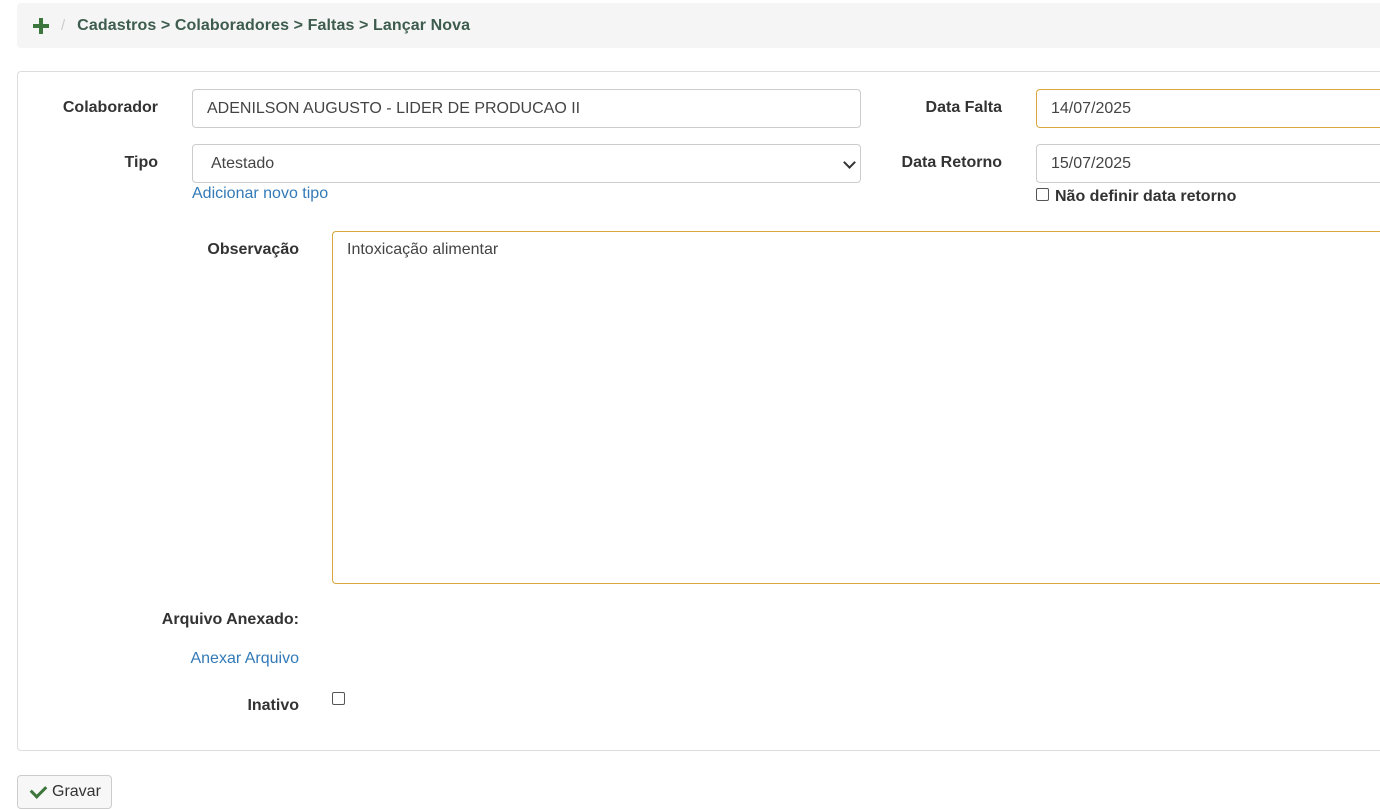 Image resolution: width=1380 pixels, height=809 pixels. I want to click on observacao-value: Intoxicação alimentar, so click(423, 249).